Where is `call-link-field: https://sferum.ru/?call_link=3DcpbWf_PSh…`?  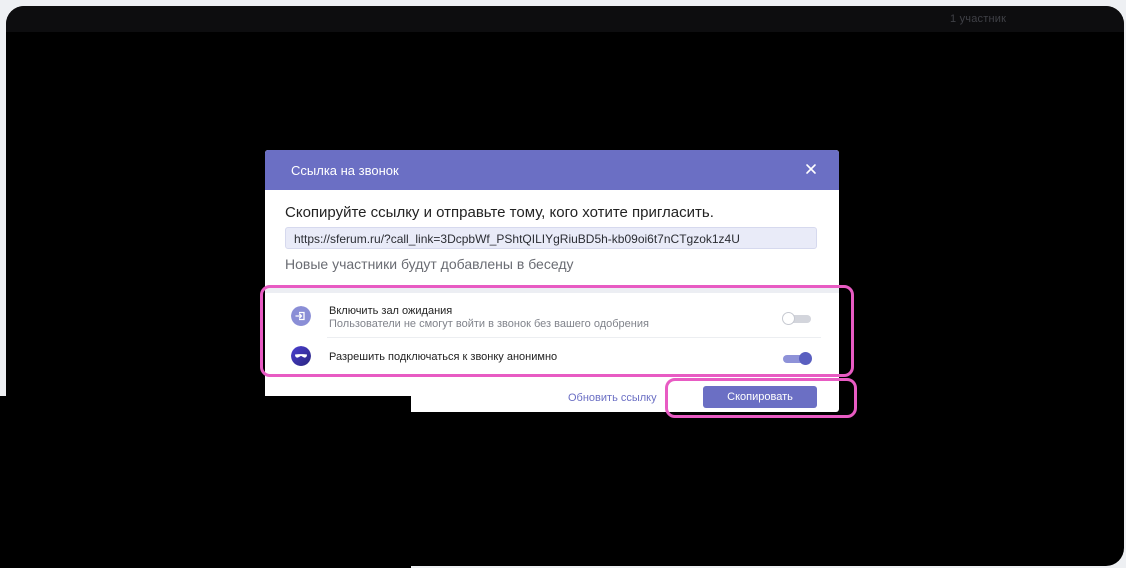 call-link-field: https://sferum.ru/?call_link=3DcpbWf_PSh… is located at coordinates (551, 238).